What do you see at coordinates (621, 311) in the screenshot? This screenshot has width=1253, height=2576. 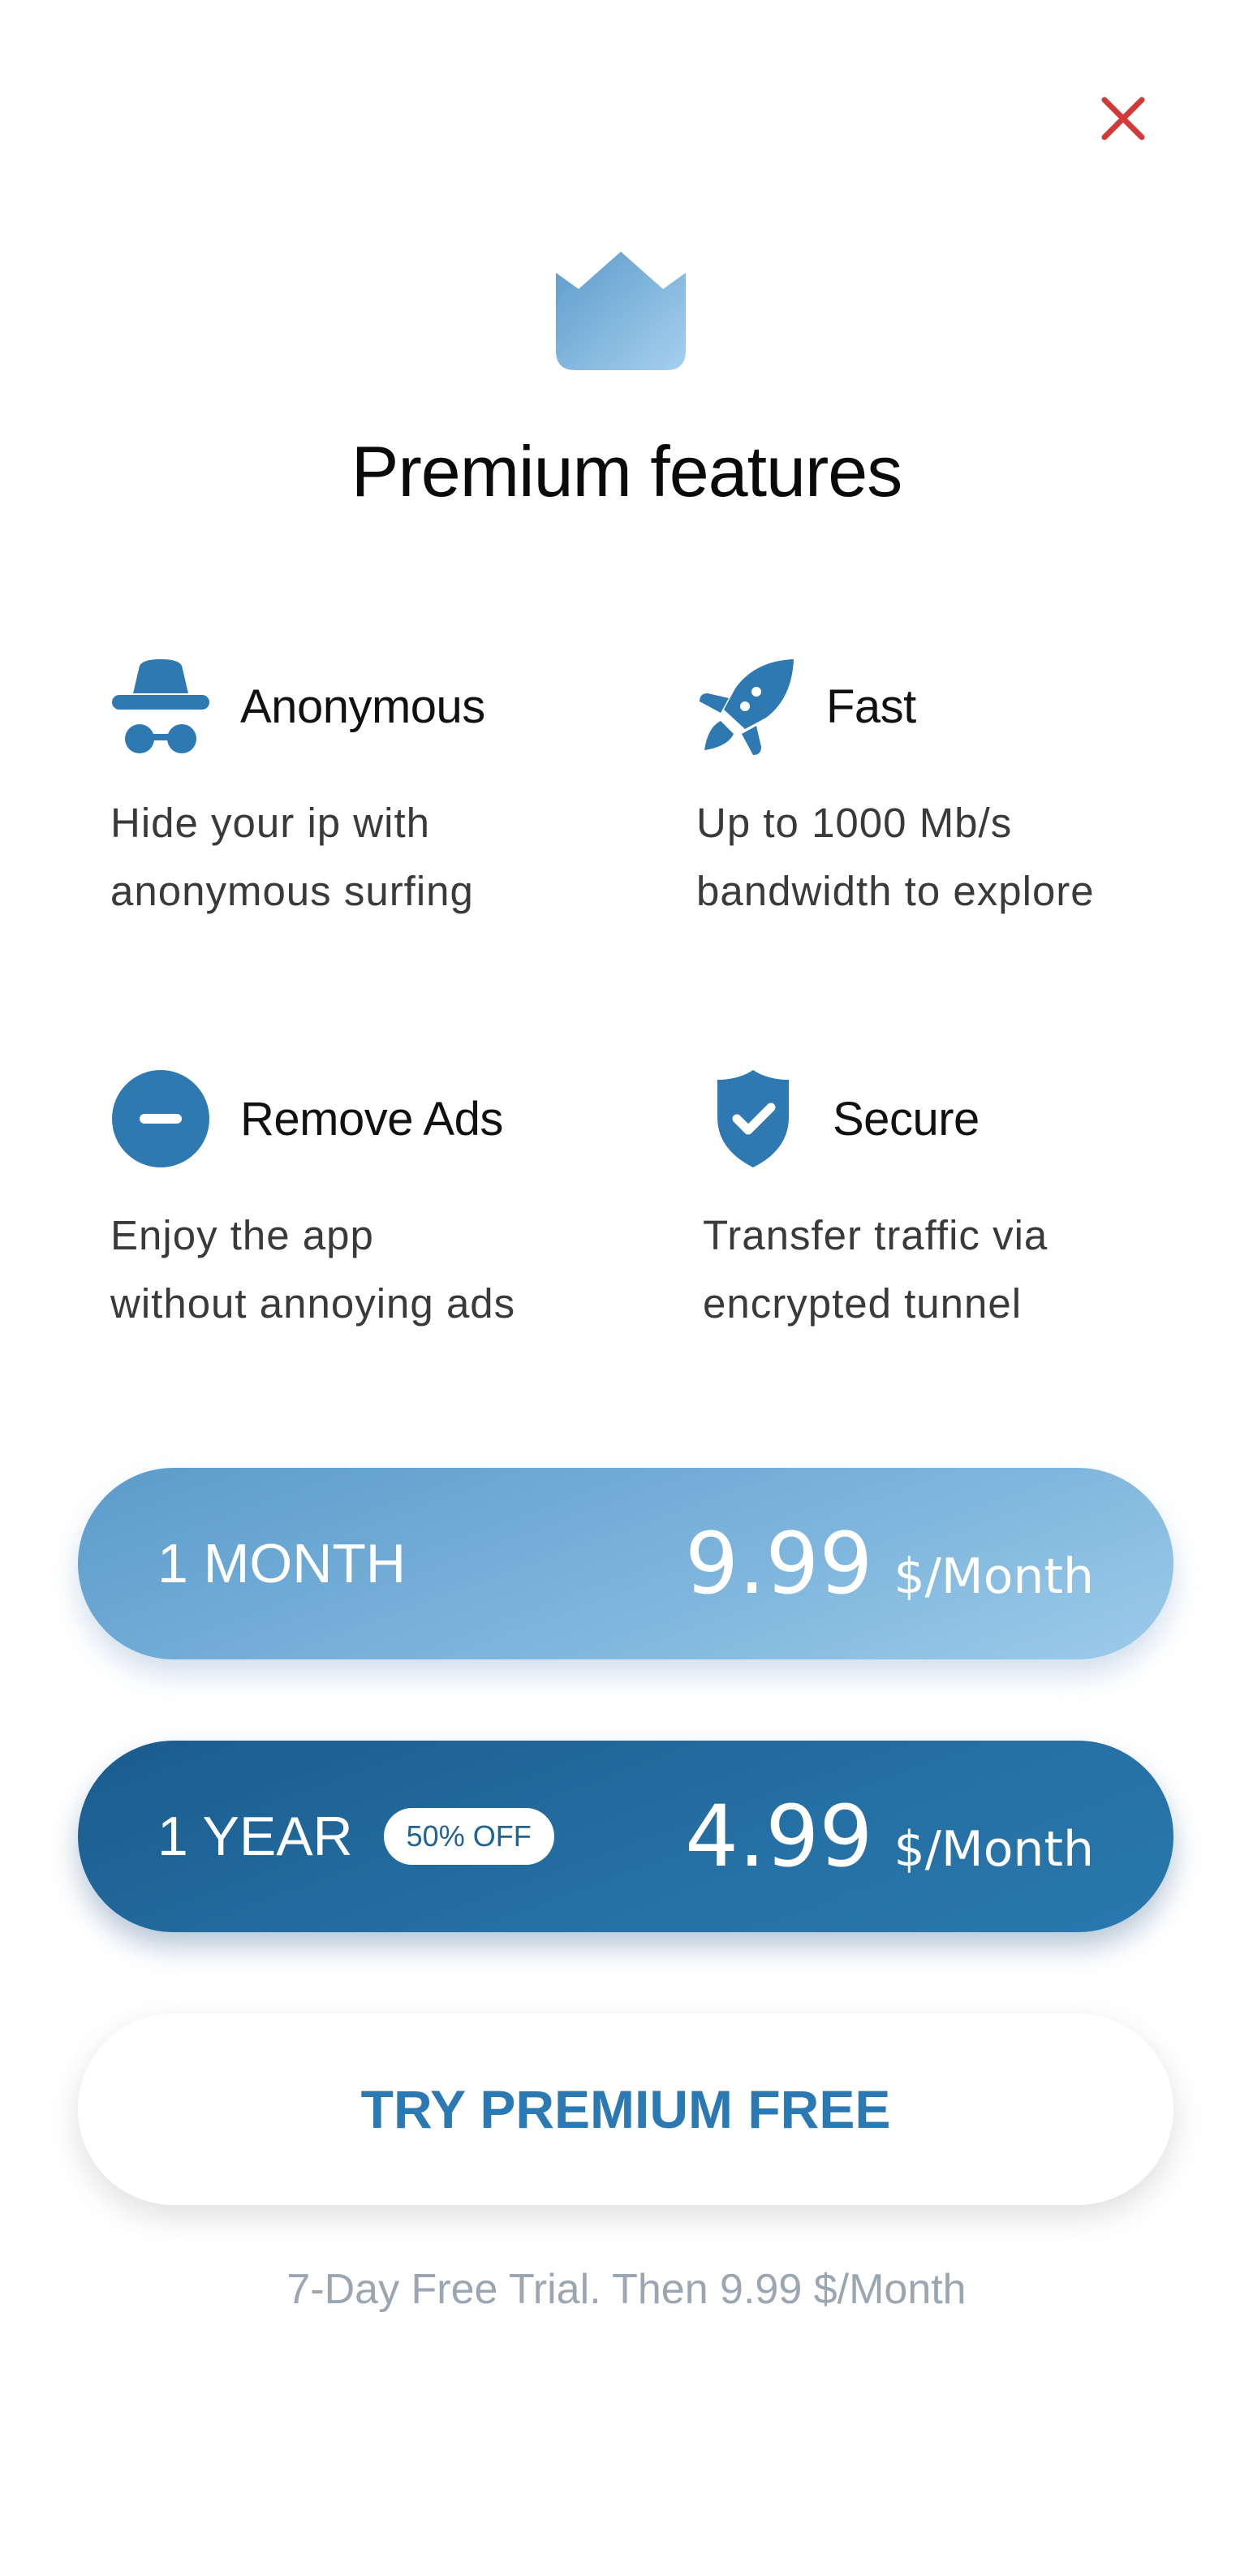 I see `crown-icon` at bounding box center [621, 311].